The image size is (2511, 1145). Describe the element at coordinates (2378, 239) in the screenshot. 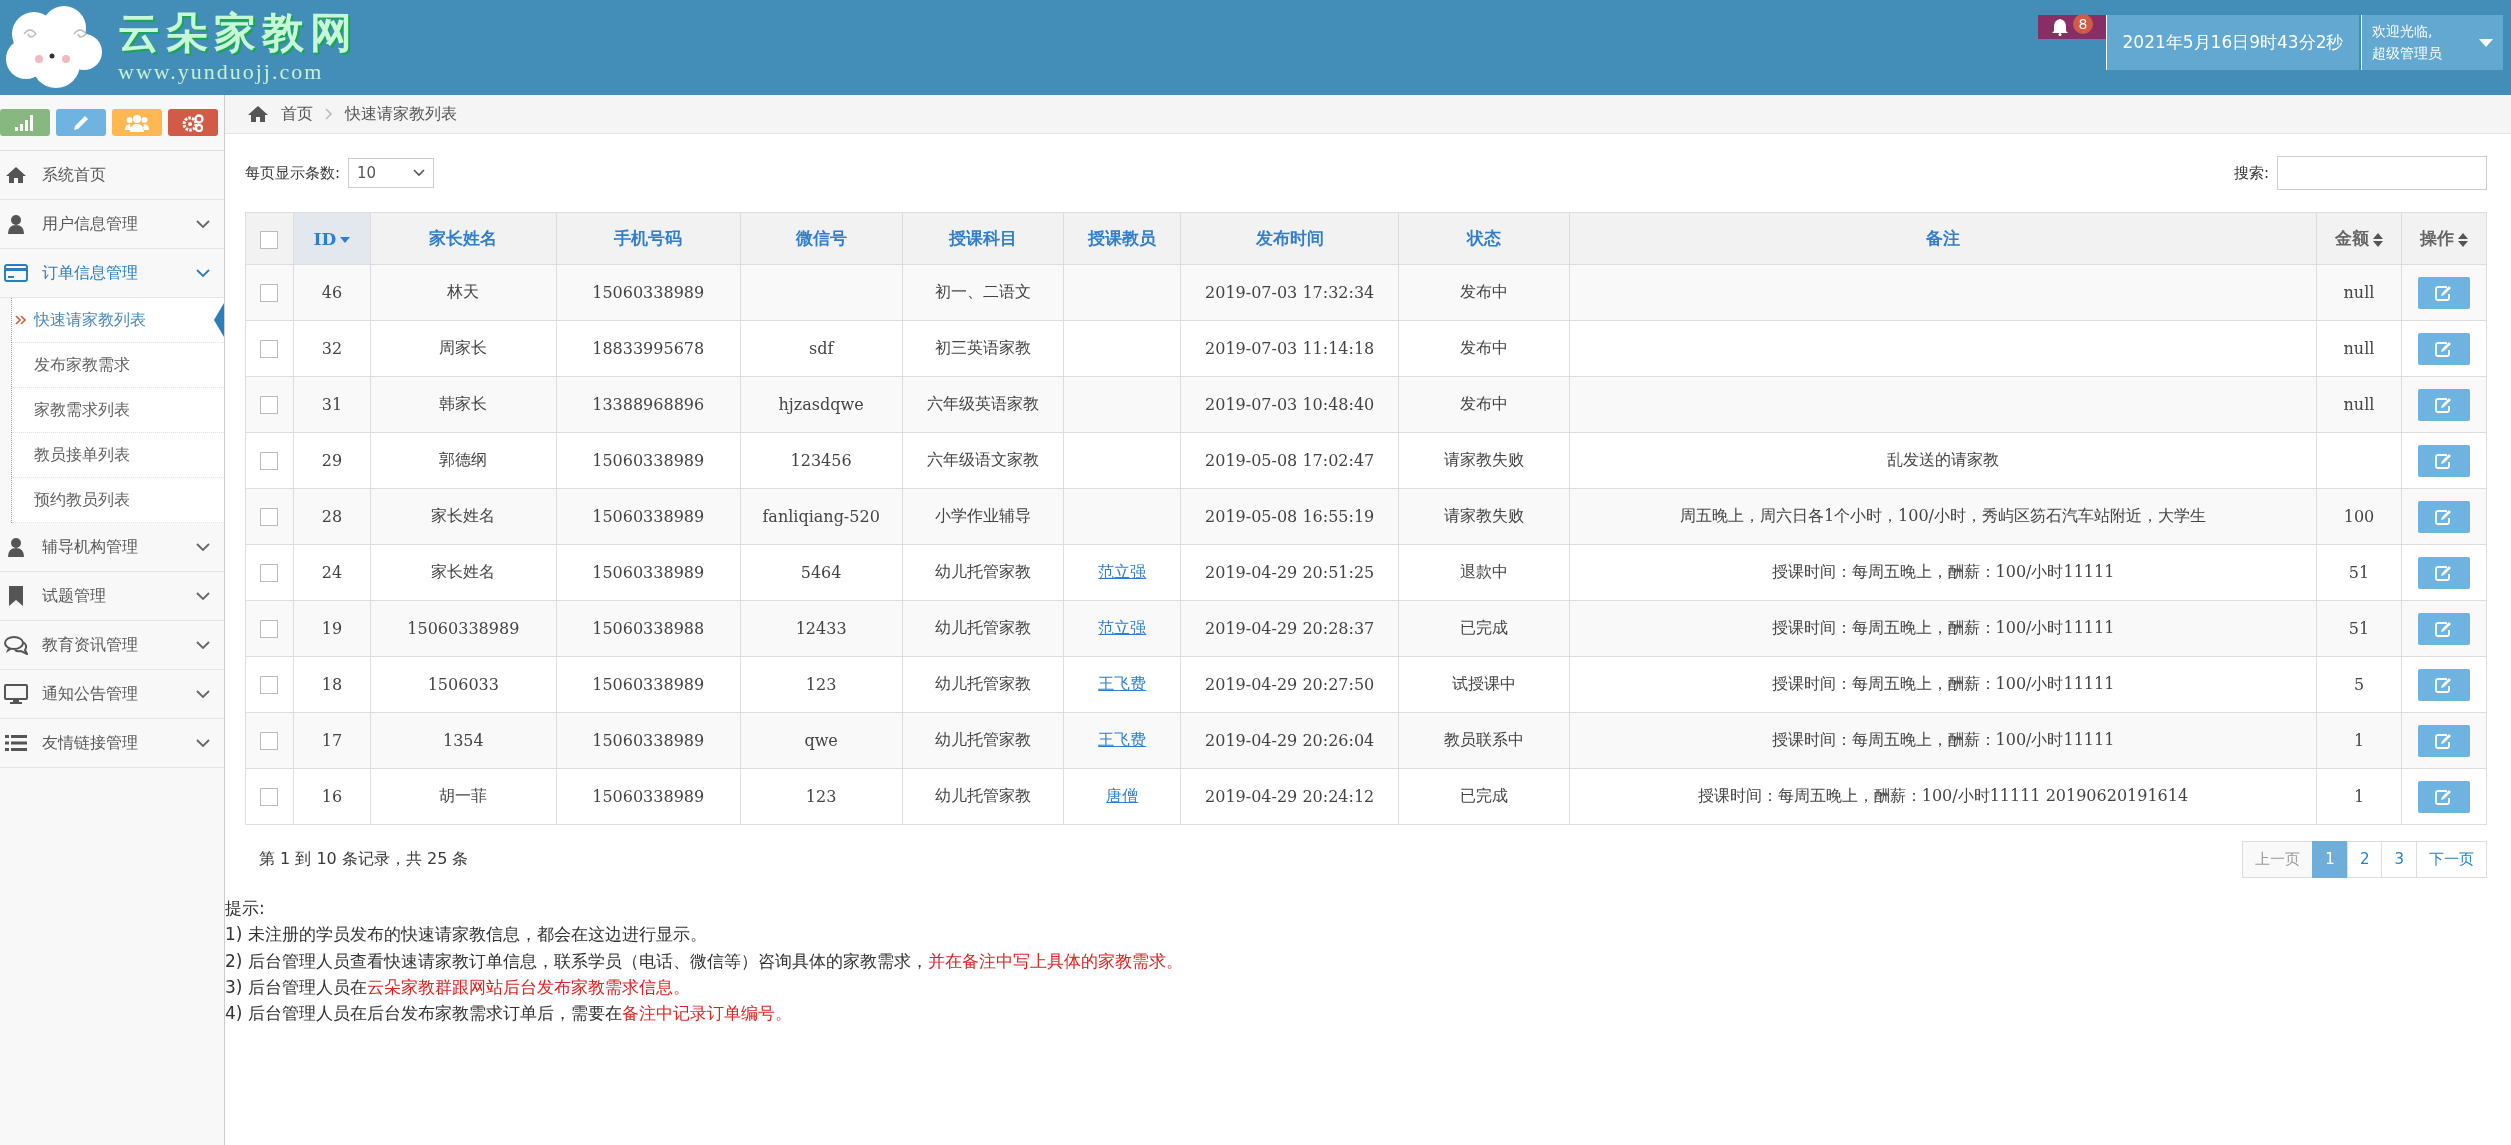

I see `sort-icon` at that location.